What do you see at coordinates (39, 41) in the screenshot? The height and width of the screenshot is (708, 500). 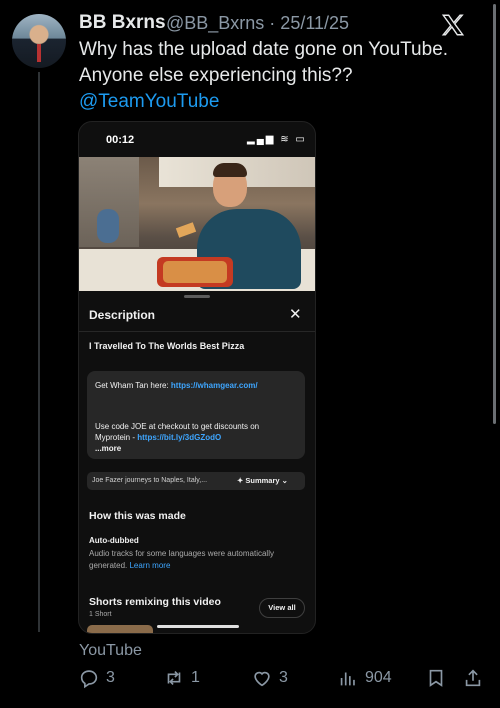 I see `avatar` at bounding box center [39, 41].